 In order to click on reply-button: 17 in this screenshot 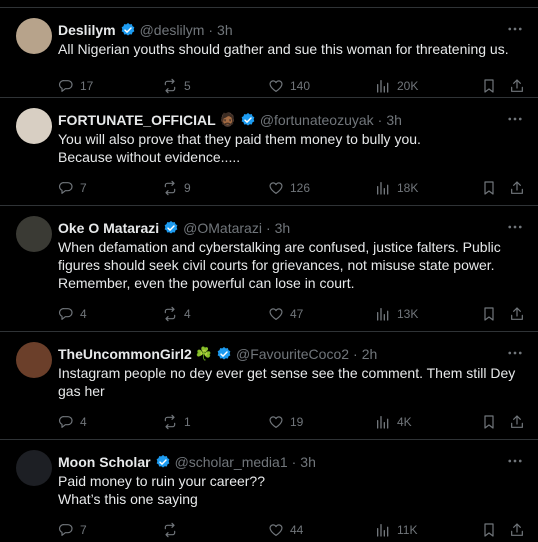, I will do `click(75, 86)`.